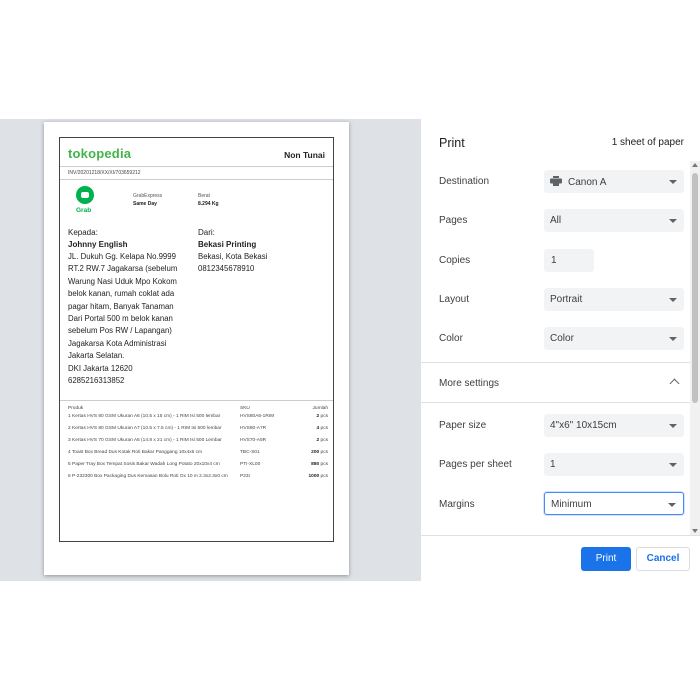 The width and height of the screenshot is (700, 700). What do you see at coordinates (556, 220) in the screenshot?
I see `pages-value: All` at bounding box center [556, 220].